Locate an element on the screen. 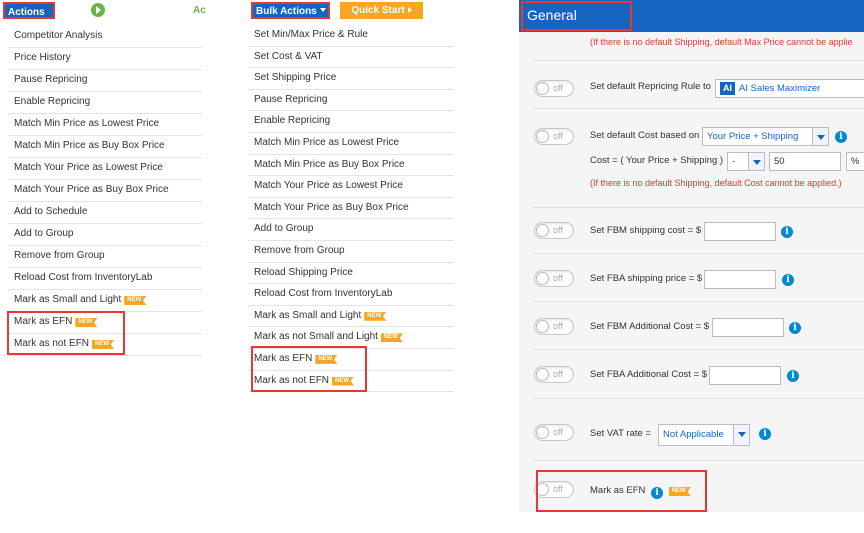 This screenshot has width=864, height=533. menu-item: Set Cost & VAT is located at coordinates (351, 58).